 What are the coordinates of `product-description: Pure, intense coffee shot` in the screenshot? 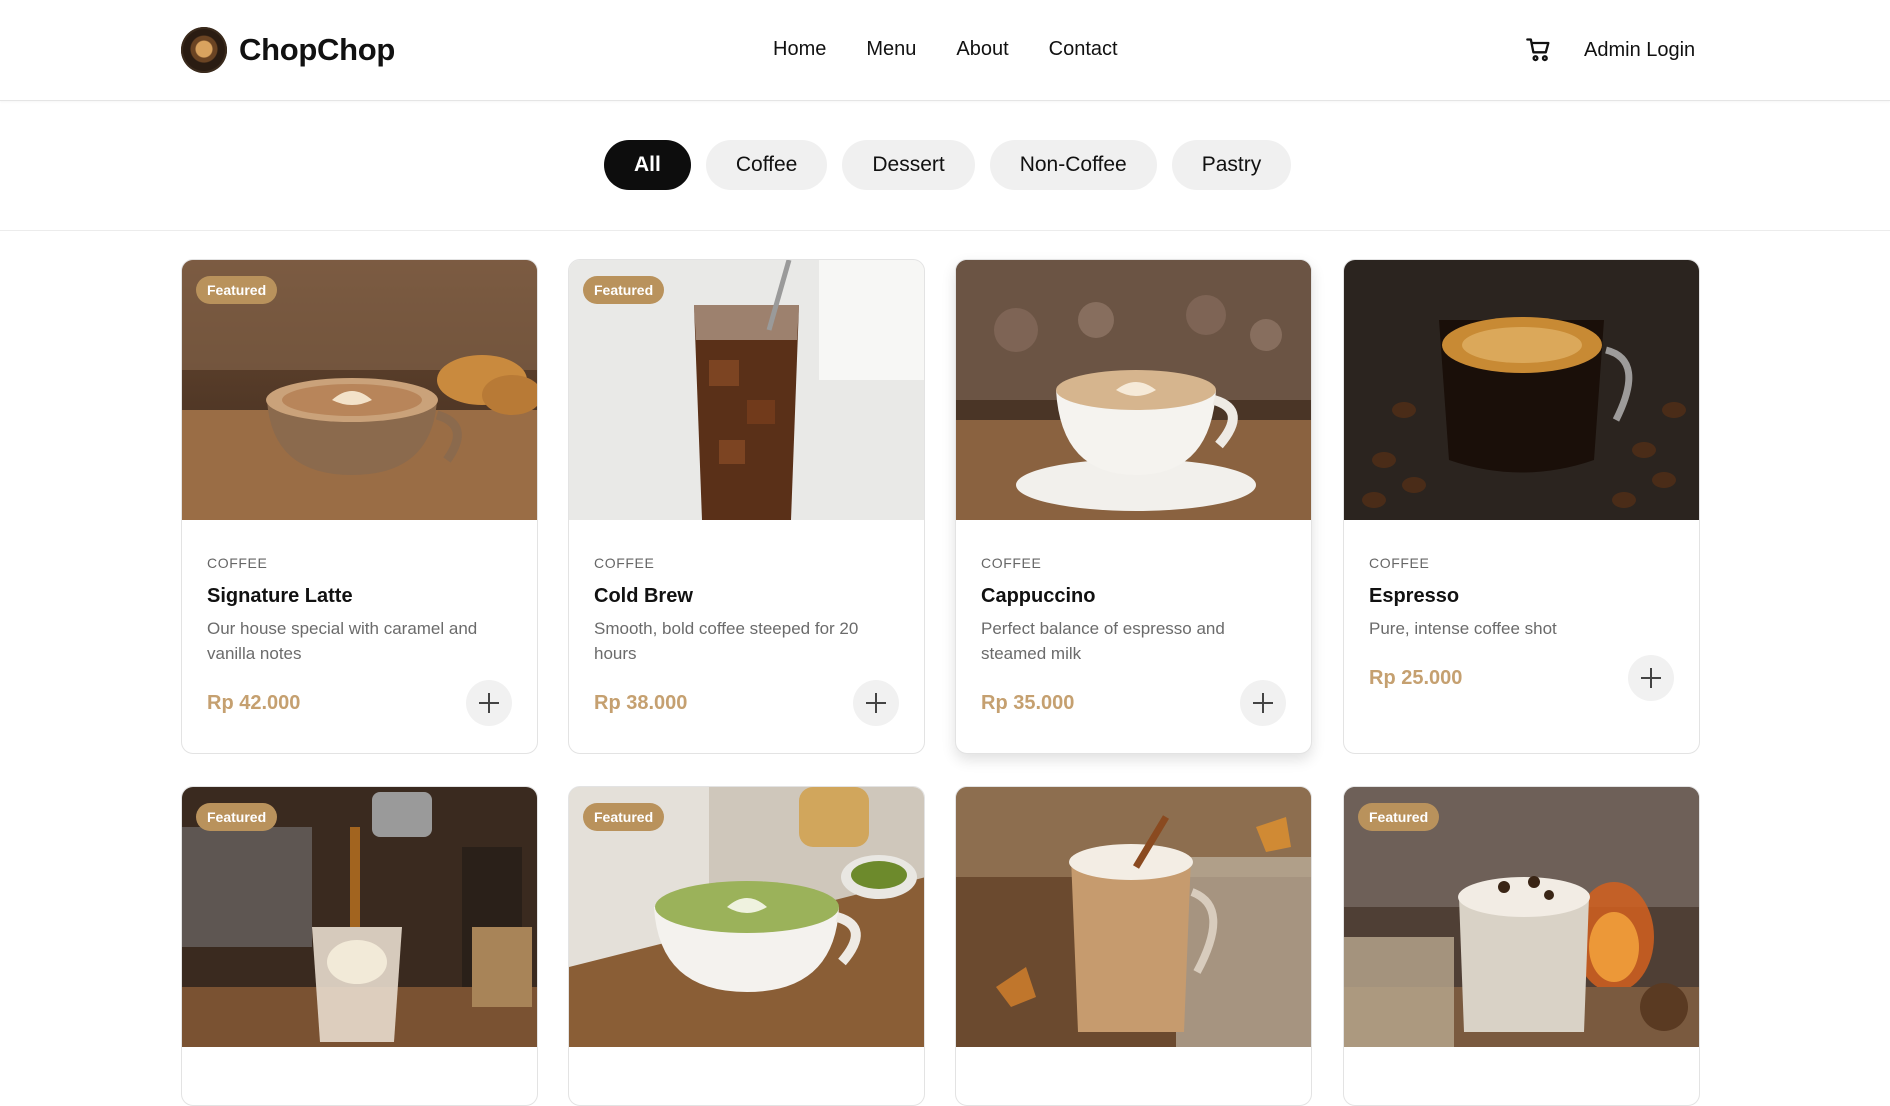 It's located at (1463, 628).